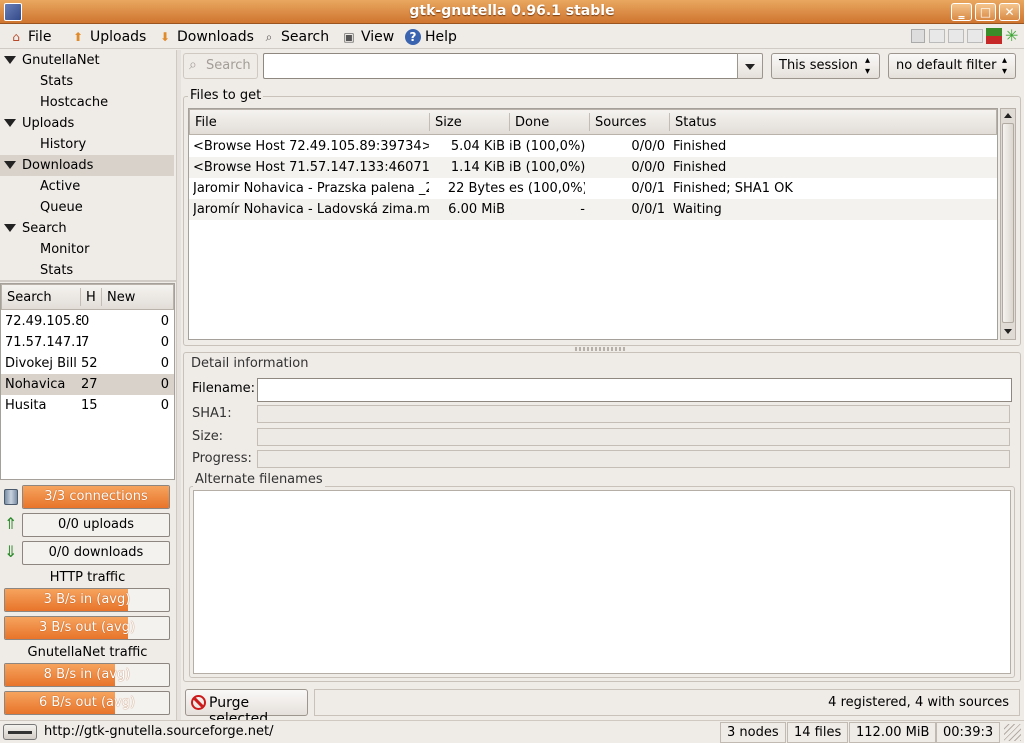 This screenshot has height=743, width=1024. What do you see at coordinates (818, 65) in the screenshot?
I see `session-select-value: This session` at bounding box center [818, 65].